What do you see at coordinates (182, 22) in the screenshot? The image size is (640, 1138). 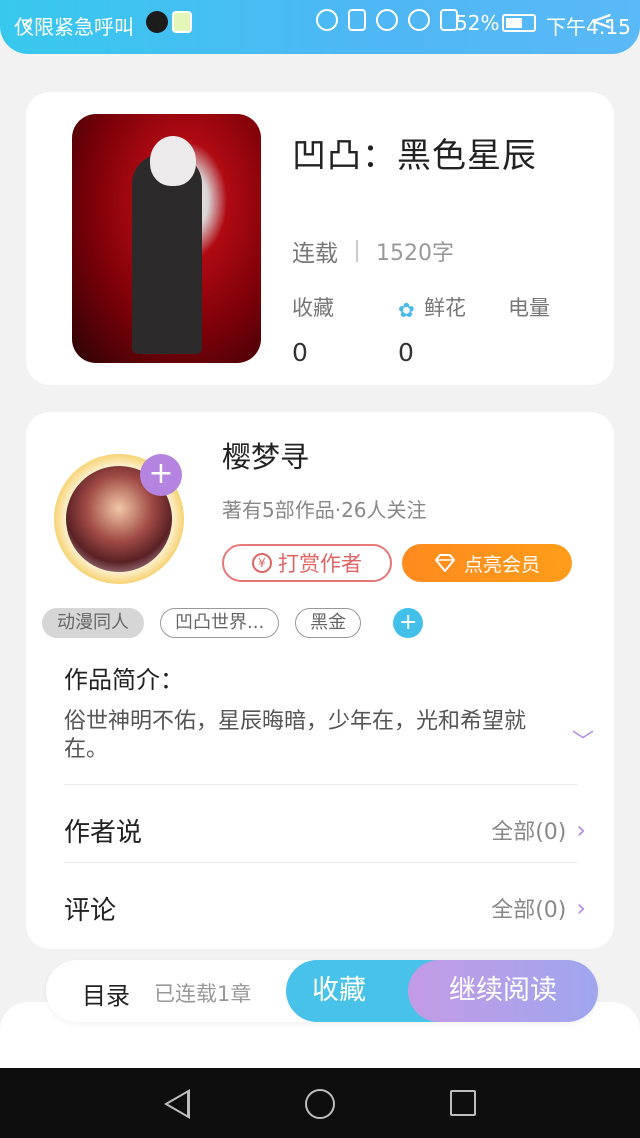 I see `app-notification-icon` at bounding box center [182, 22].